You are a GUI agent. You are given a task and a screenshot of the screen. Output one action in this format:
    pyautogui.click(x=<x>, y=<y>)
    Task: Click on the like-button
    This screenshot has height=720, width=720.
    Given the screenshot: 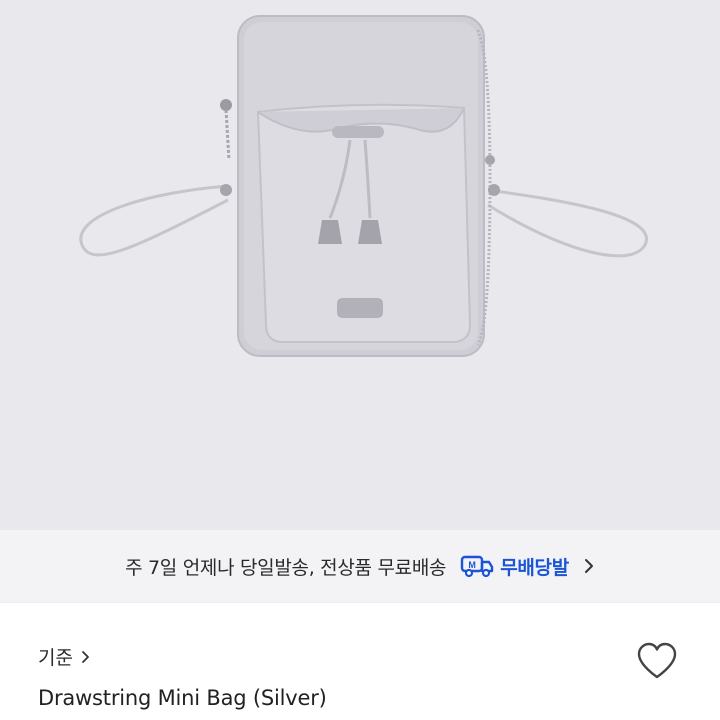 What is the action you would take?
    pyautogui.click(x=657, y=661)
    